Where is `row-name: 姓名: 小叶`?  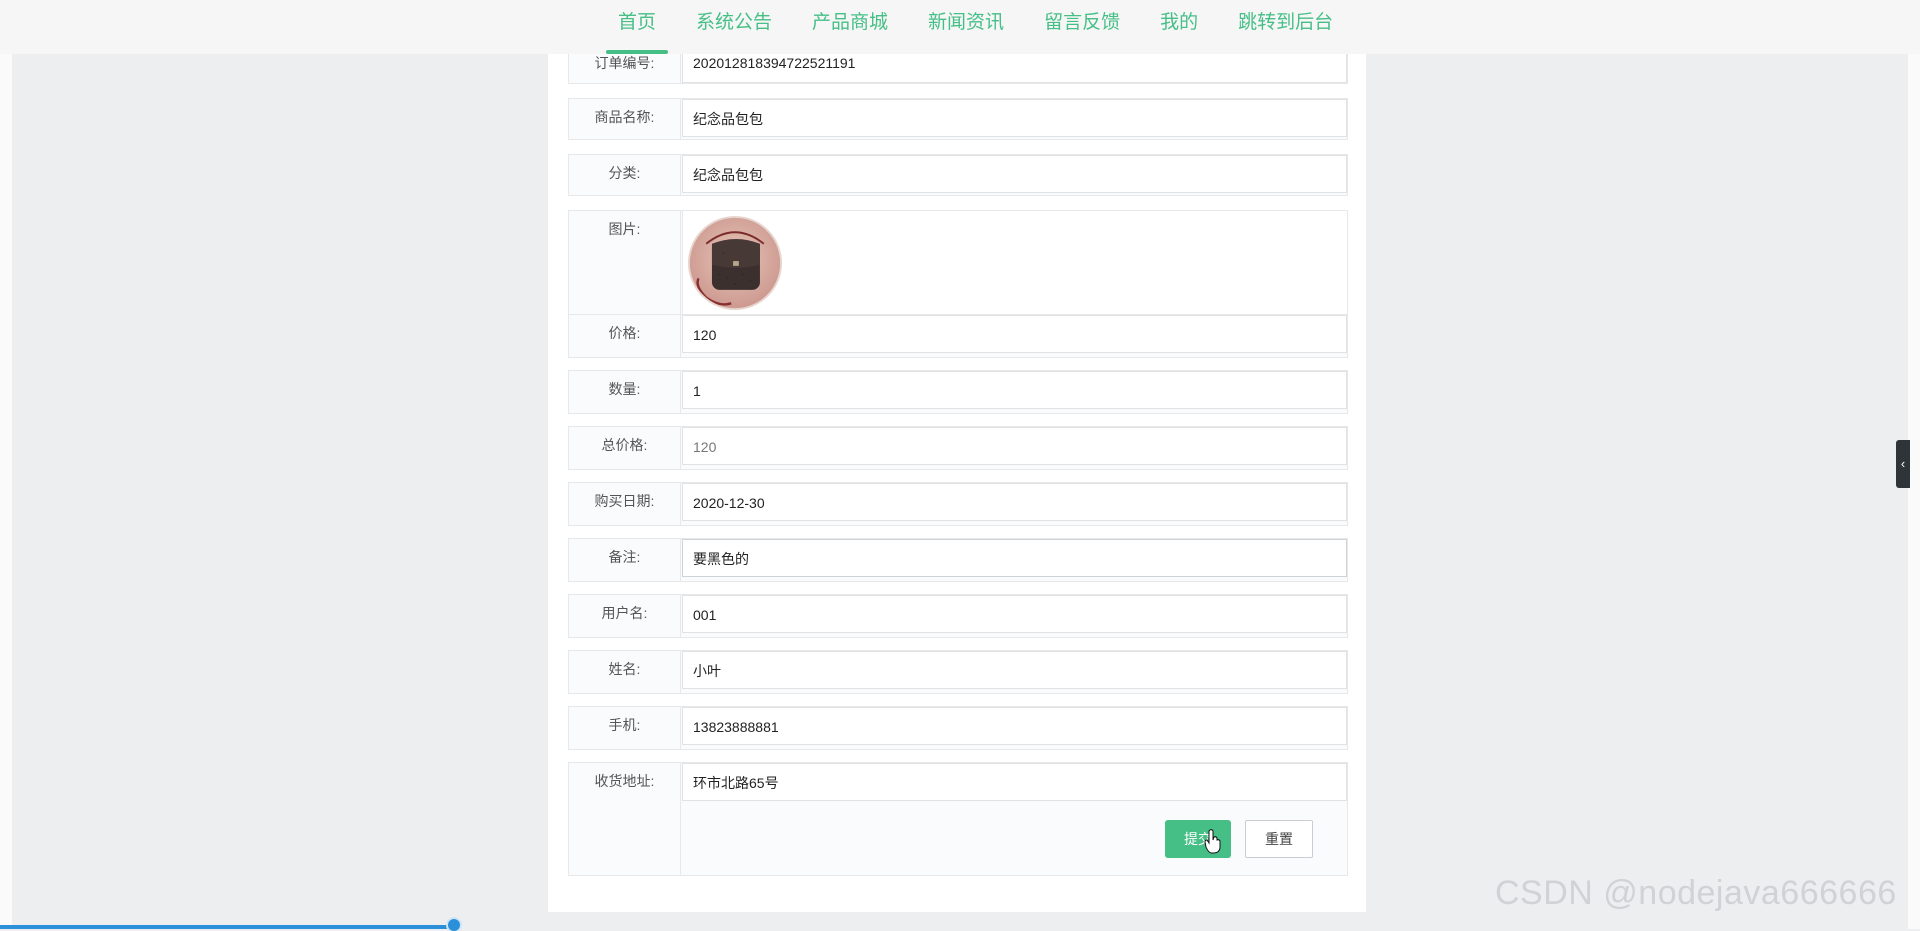
row-name: 姓名: 小叶 is located at coordinates (958, 672).